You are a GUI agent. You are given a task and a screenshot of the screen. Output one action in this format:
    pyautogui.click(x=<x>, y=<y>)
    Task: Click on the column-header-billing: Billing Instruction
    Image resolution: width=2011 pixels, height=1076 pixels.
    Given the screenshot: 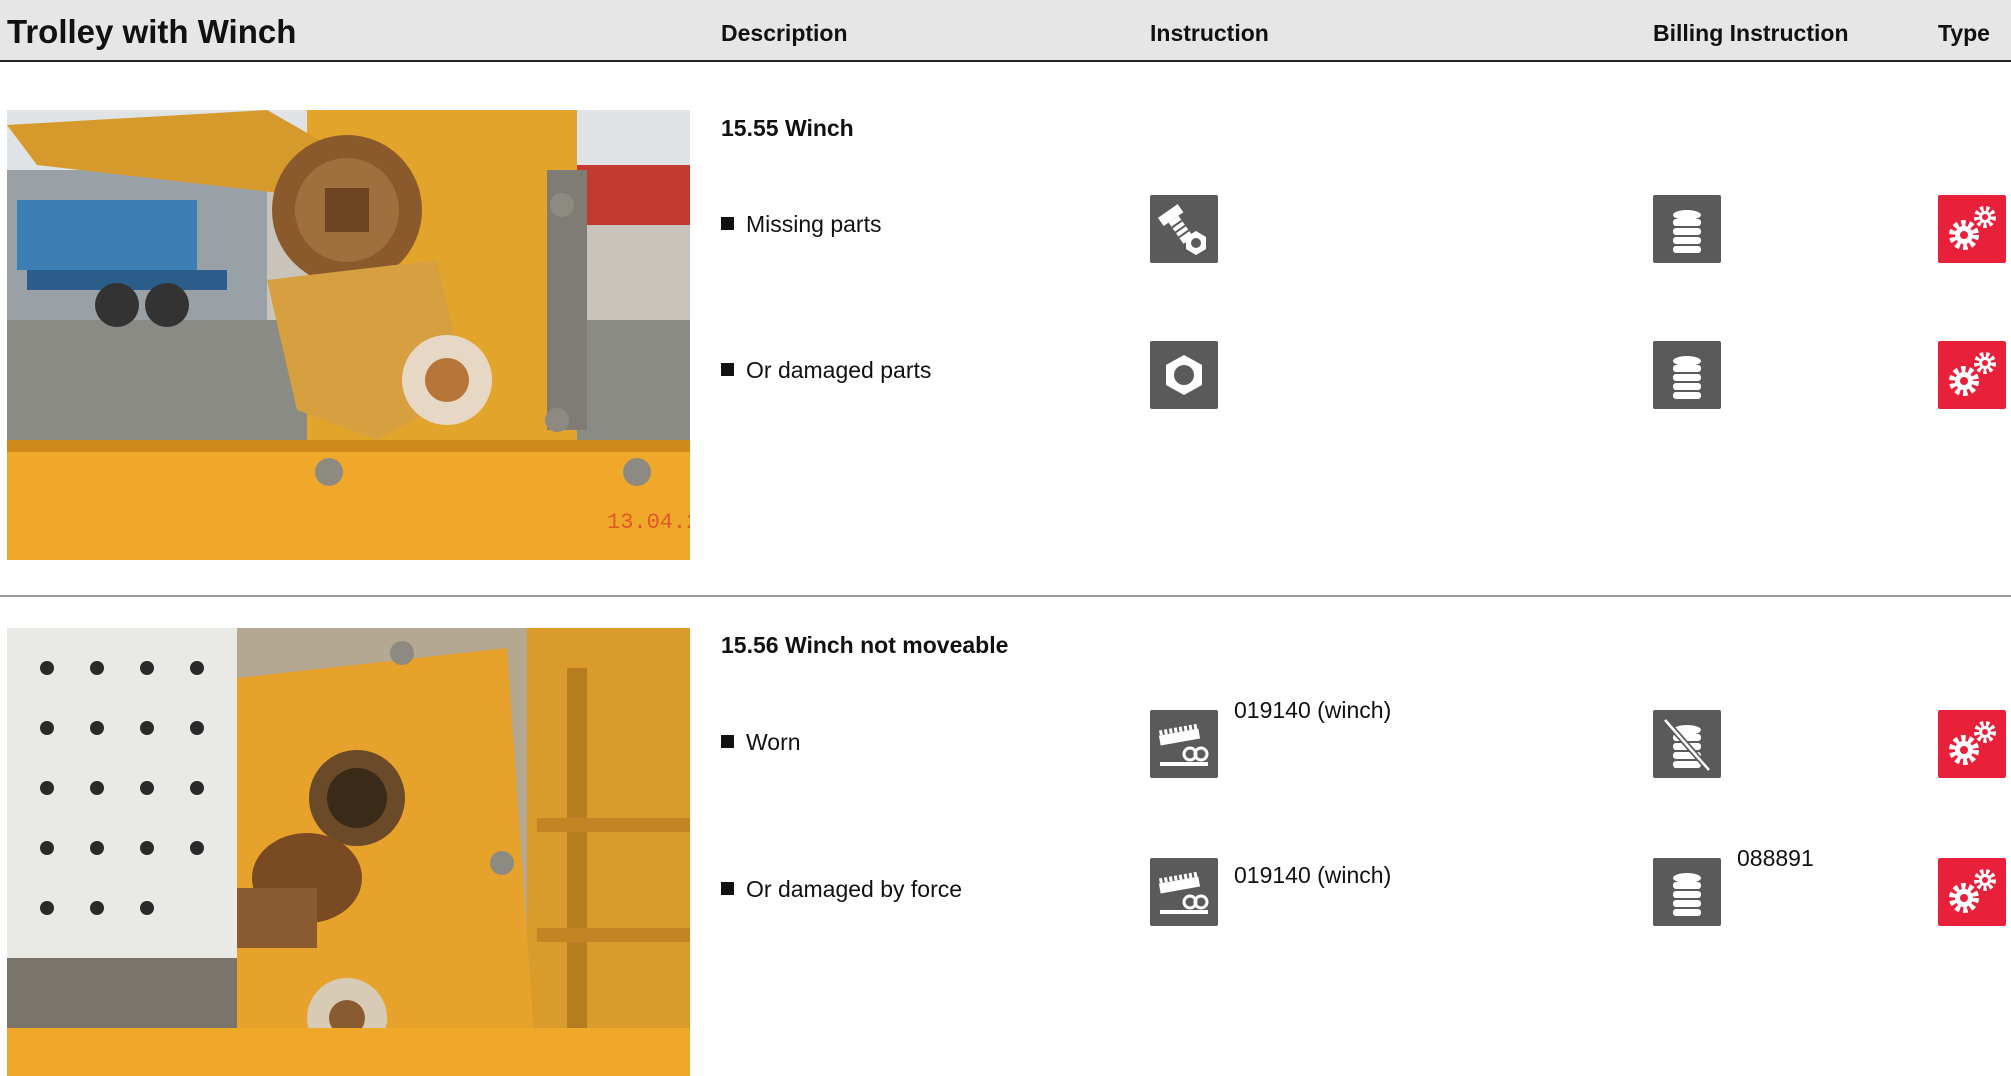 What is the action you would take?
    pyautogui.click(x=1751, y=33)
    